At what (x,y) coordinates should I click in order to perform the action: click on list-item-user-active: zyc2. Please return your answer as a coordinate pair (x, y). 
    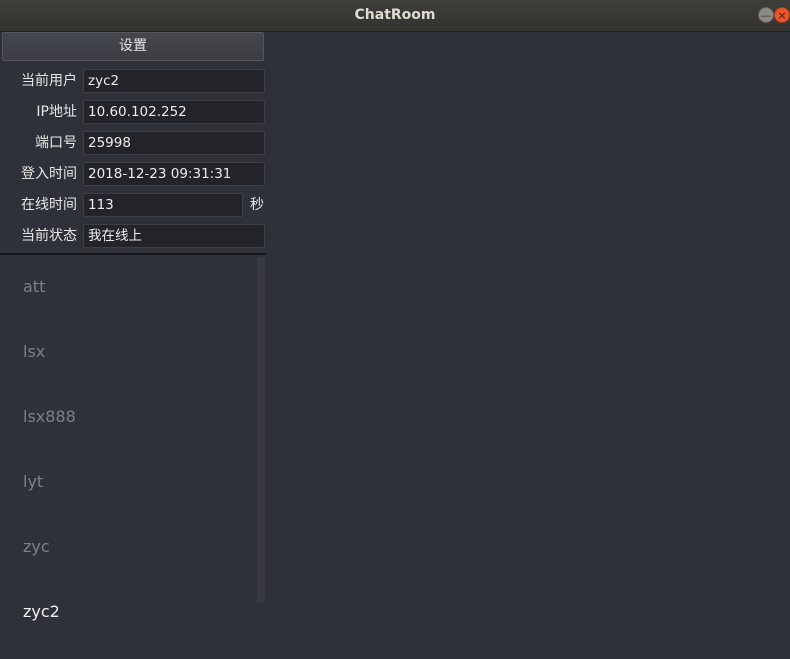
    Looking at the image, I should click on (41, 611).